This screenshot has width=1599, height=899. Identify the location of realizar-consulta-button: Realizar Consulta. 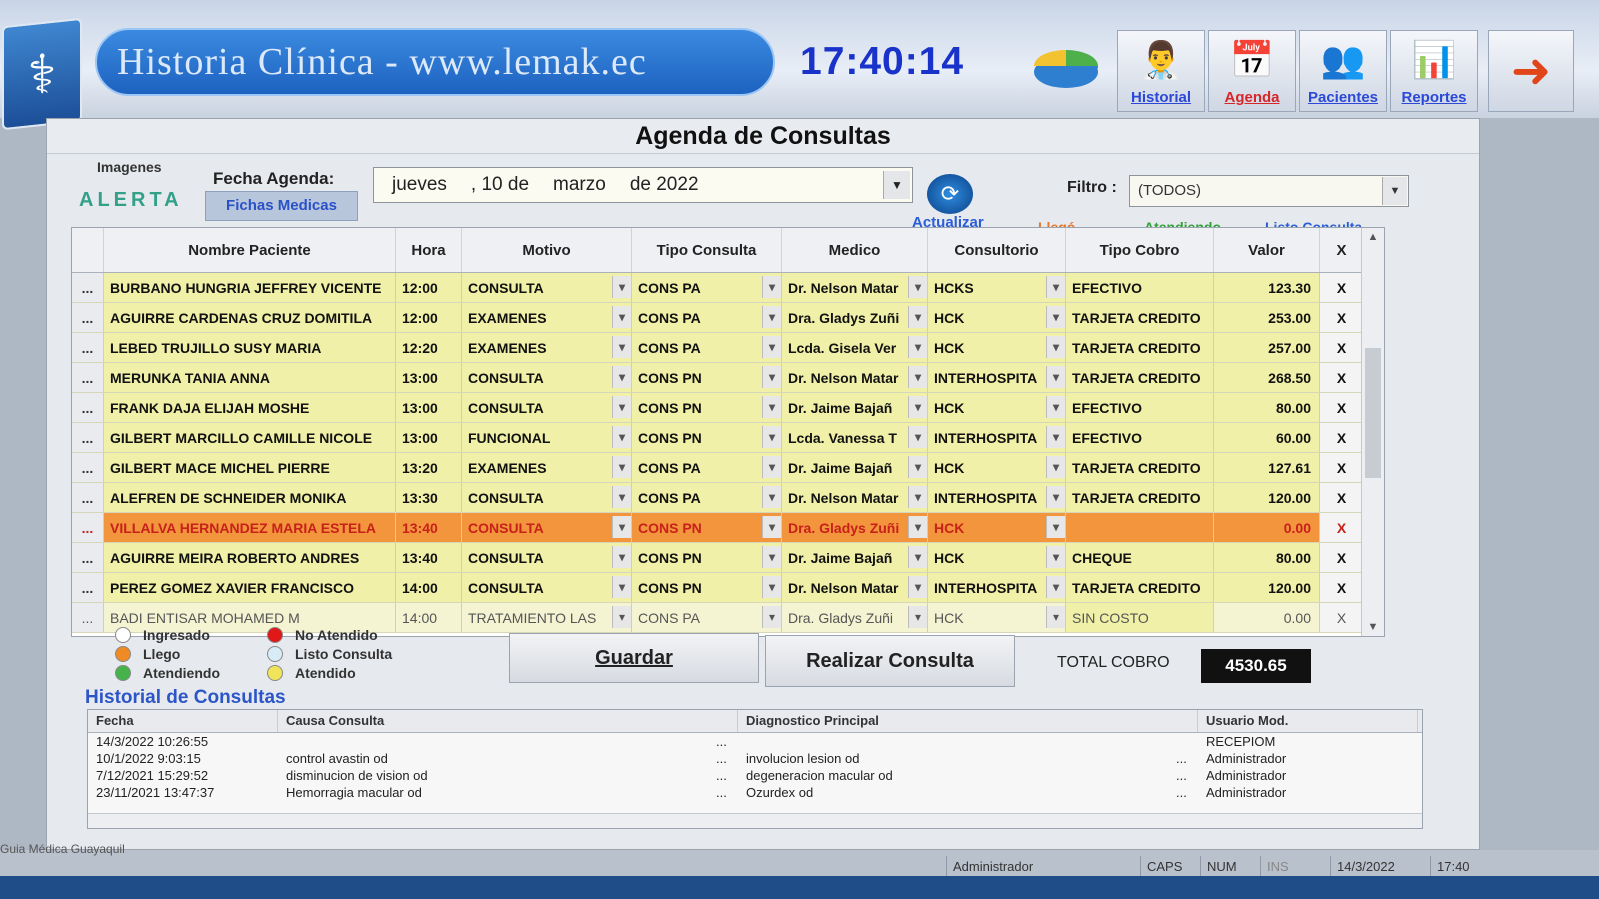
(890, 661).